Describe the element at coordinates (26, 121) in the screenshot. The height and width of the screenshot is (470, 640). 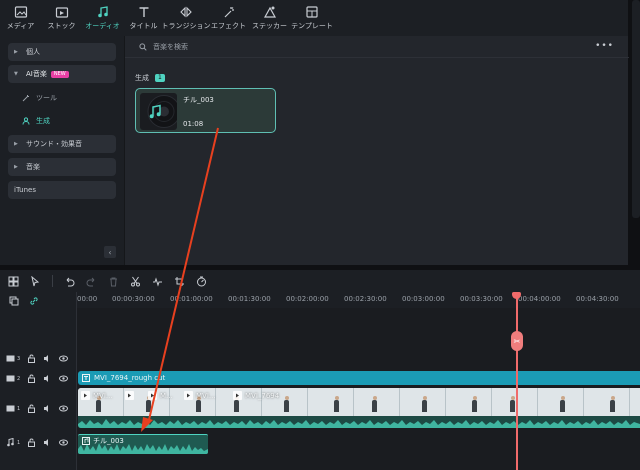
I see `person-icon` at that location.